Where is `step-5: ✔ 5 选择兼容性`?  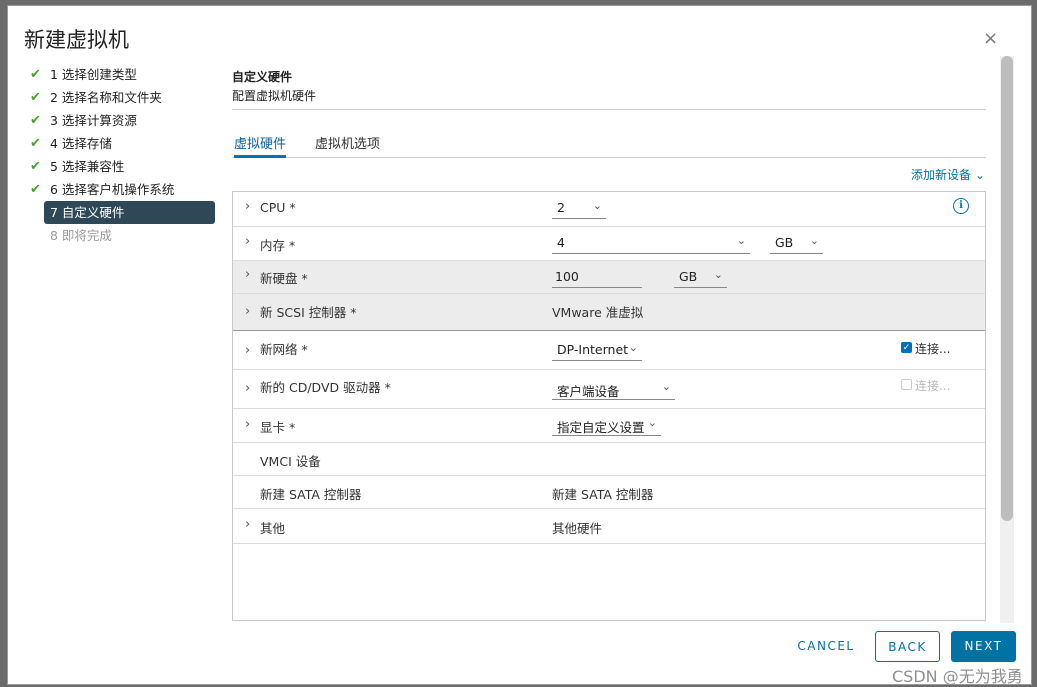
step-5: ✔ 5 选择兼容性 is located at coordinates (120, 166).